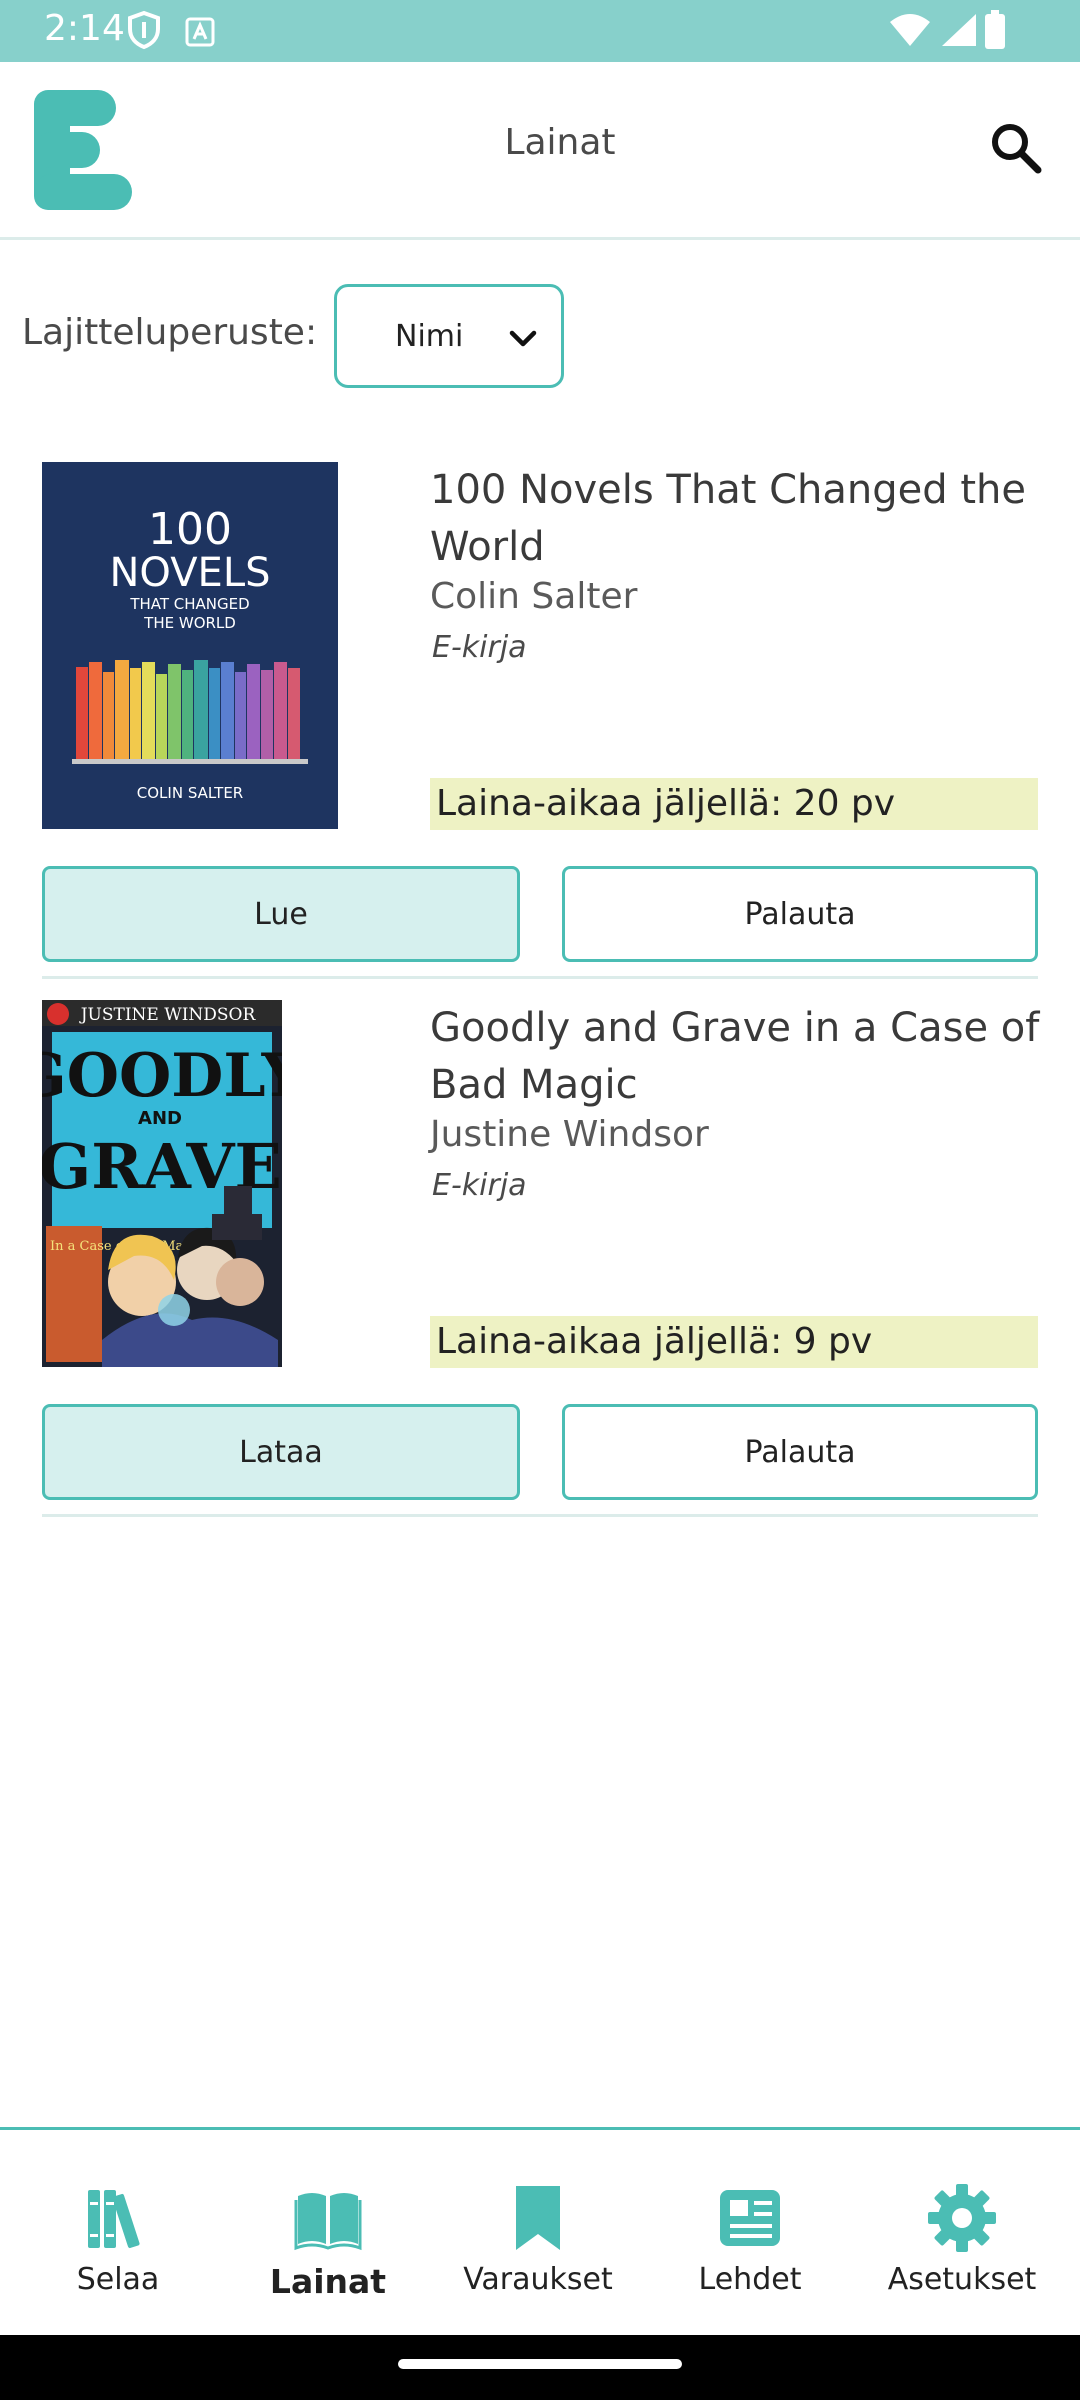 The image size is (1080, 2400). Describe the element at coordinates (114, 2219) in the screenshot. I see `books-icon` at that location.